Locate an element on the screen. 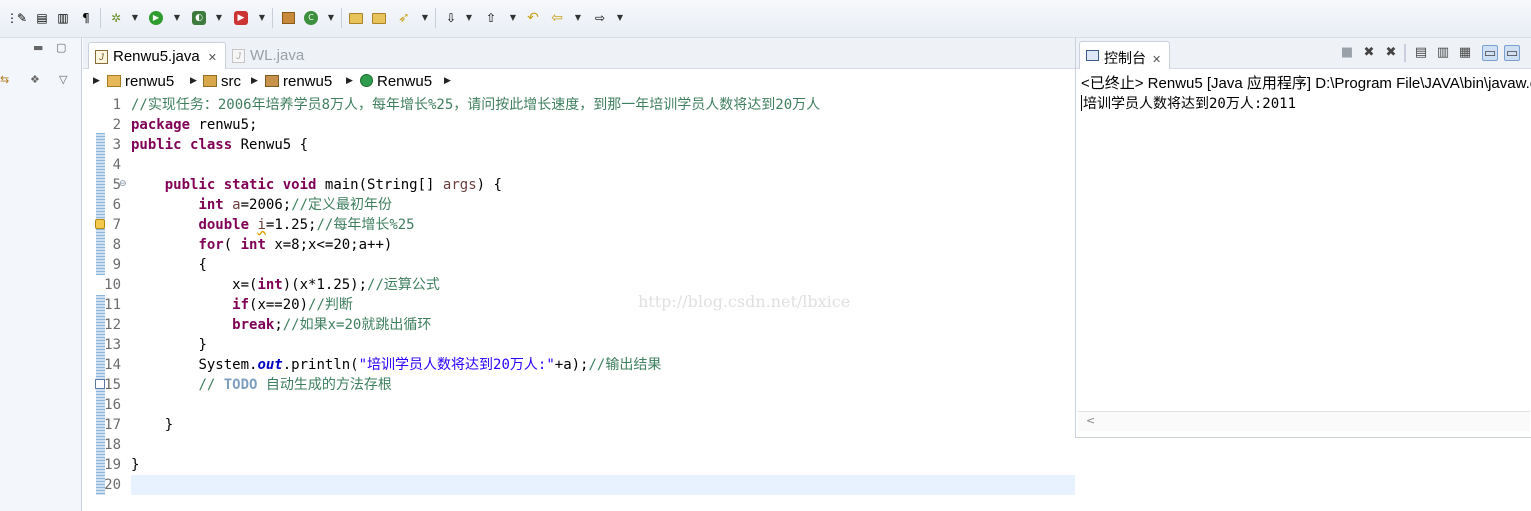 The image size is (1531, 511). static-field: out is located at coordinates (270, 365).